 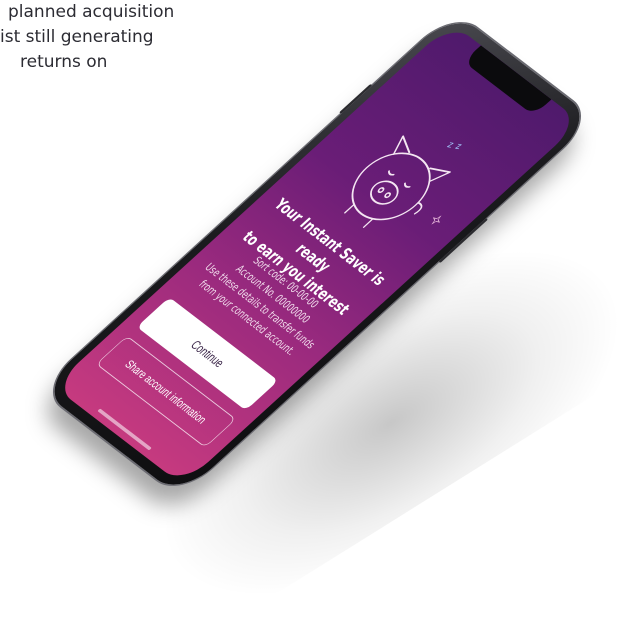 What do you see at coordinates (124, 429) in the screenshot?
I see `home-indicator` at bounding box center [124, 429].